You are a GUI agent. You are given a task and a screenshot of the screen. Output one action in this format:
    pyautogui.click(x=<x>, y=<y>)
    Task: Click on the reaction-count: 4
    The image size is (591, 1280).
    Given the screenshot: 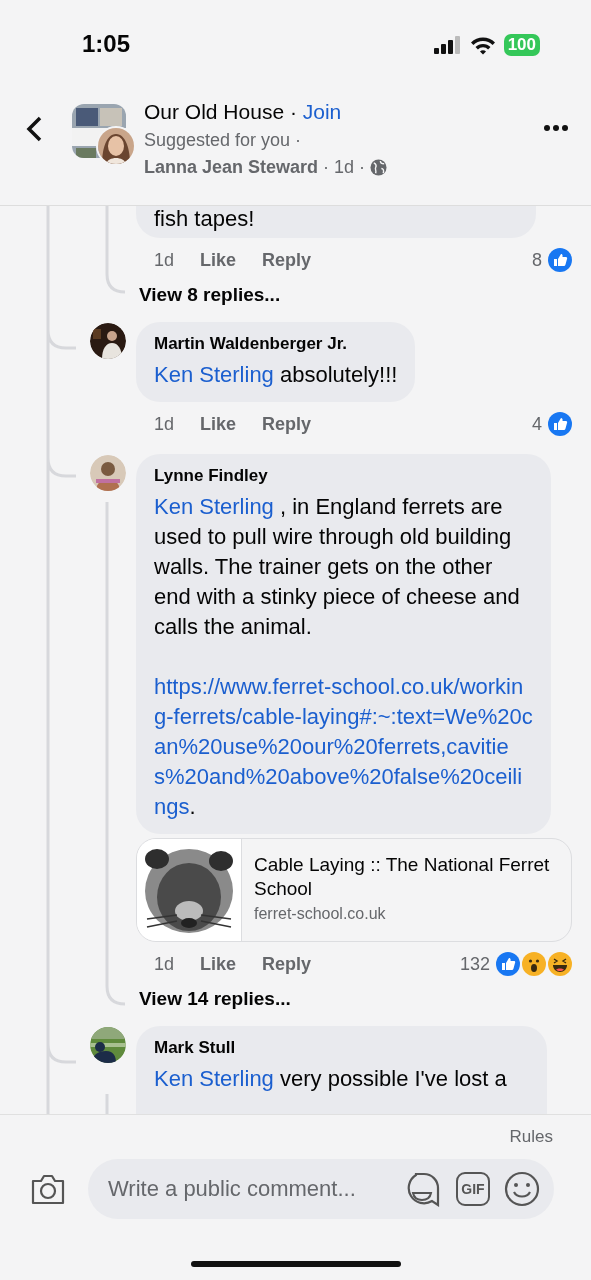 What is the action you would take?
    pyautogui.click(x=537, y=424)
    